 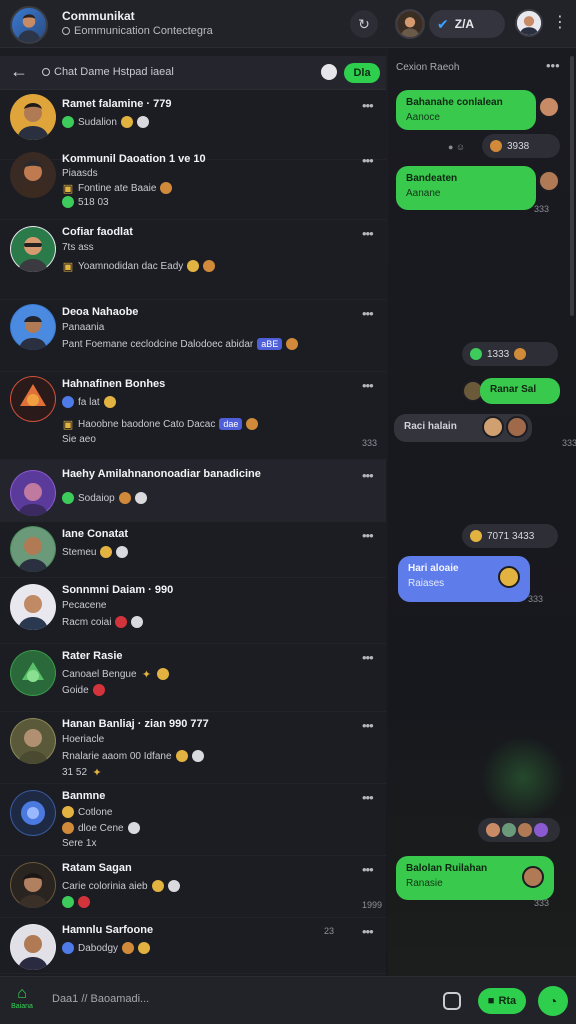 I want to click on chat-bubble-icon, so click(x=329, y=72).